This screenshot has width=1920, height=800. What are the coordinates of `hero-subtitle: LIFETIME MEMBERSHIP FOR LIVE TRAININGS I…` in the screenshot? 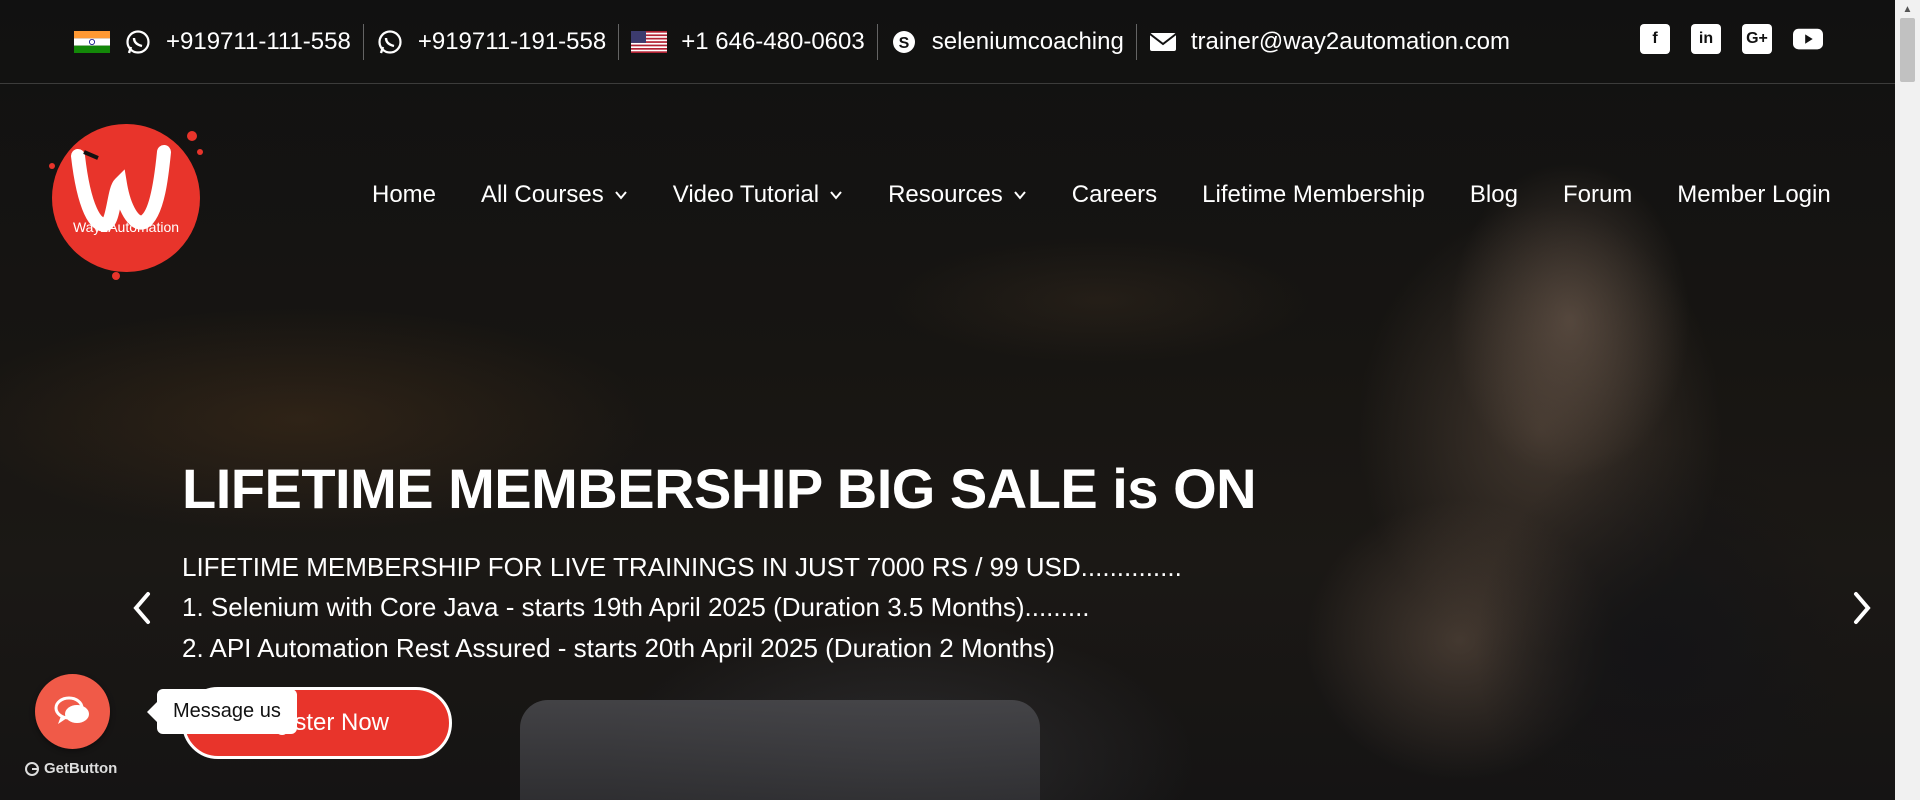 It's located at (682, 567).